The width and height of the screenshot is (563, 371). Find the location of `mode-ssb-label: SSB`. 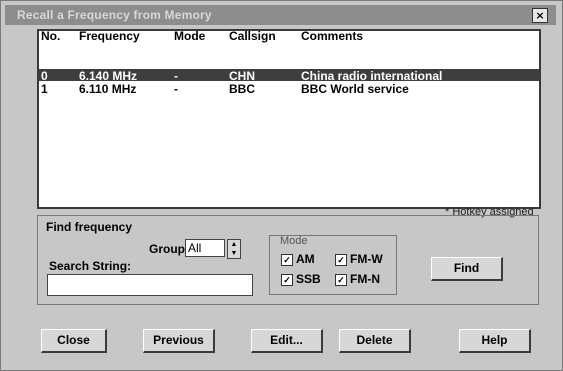

mode-ssb-label: SSB is located at coordinates (308, 279).